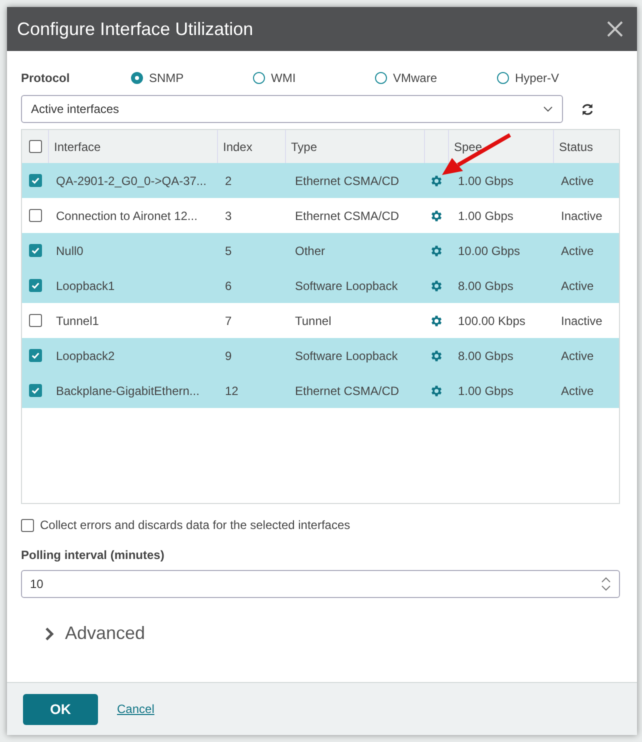  What do you see at coordinates (310, 251) in the screenshot?
I see `table-cell: Other` at bounding box center [310, 251].